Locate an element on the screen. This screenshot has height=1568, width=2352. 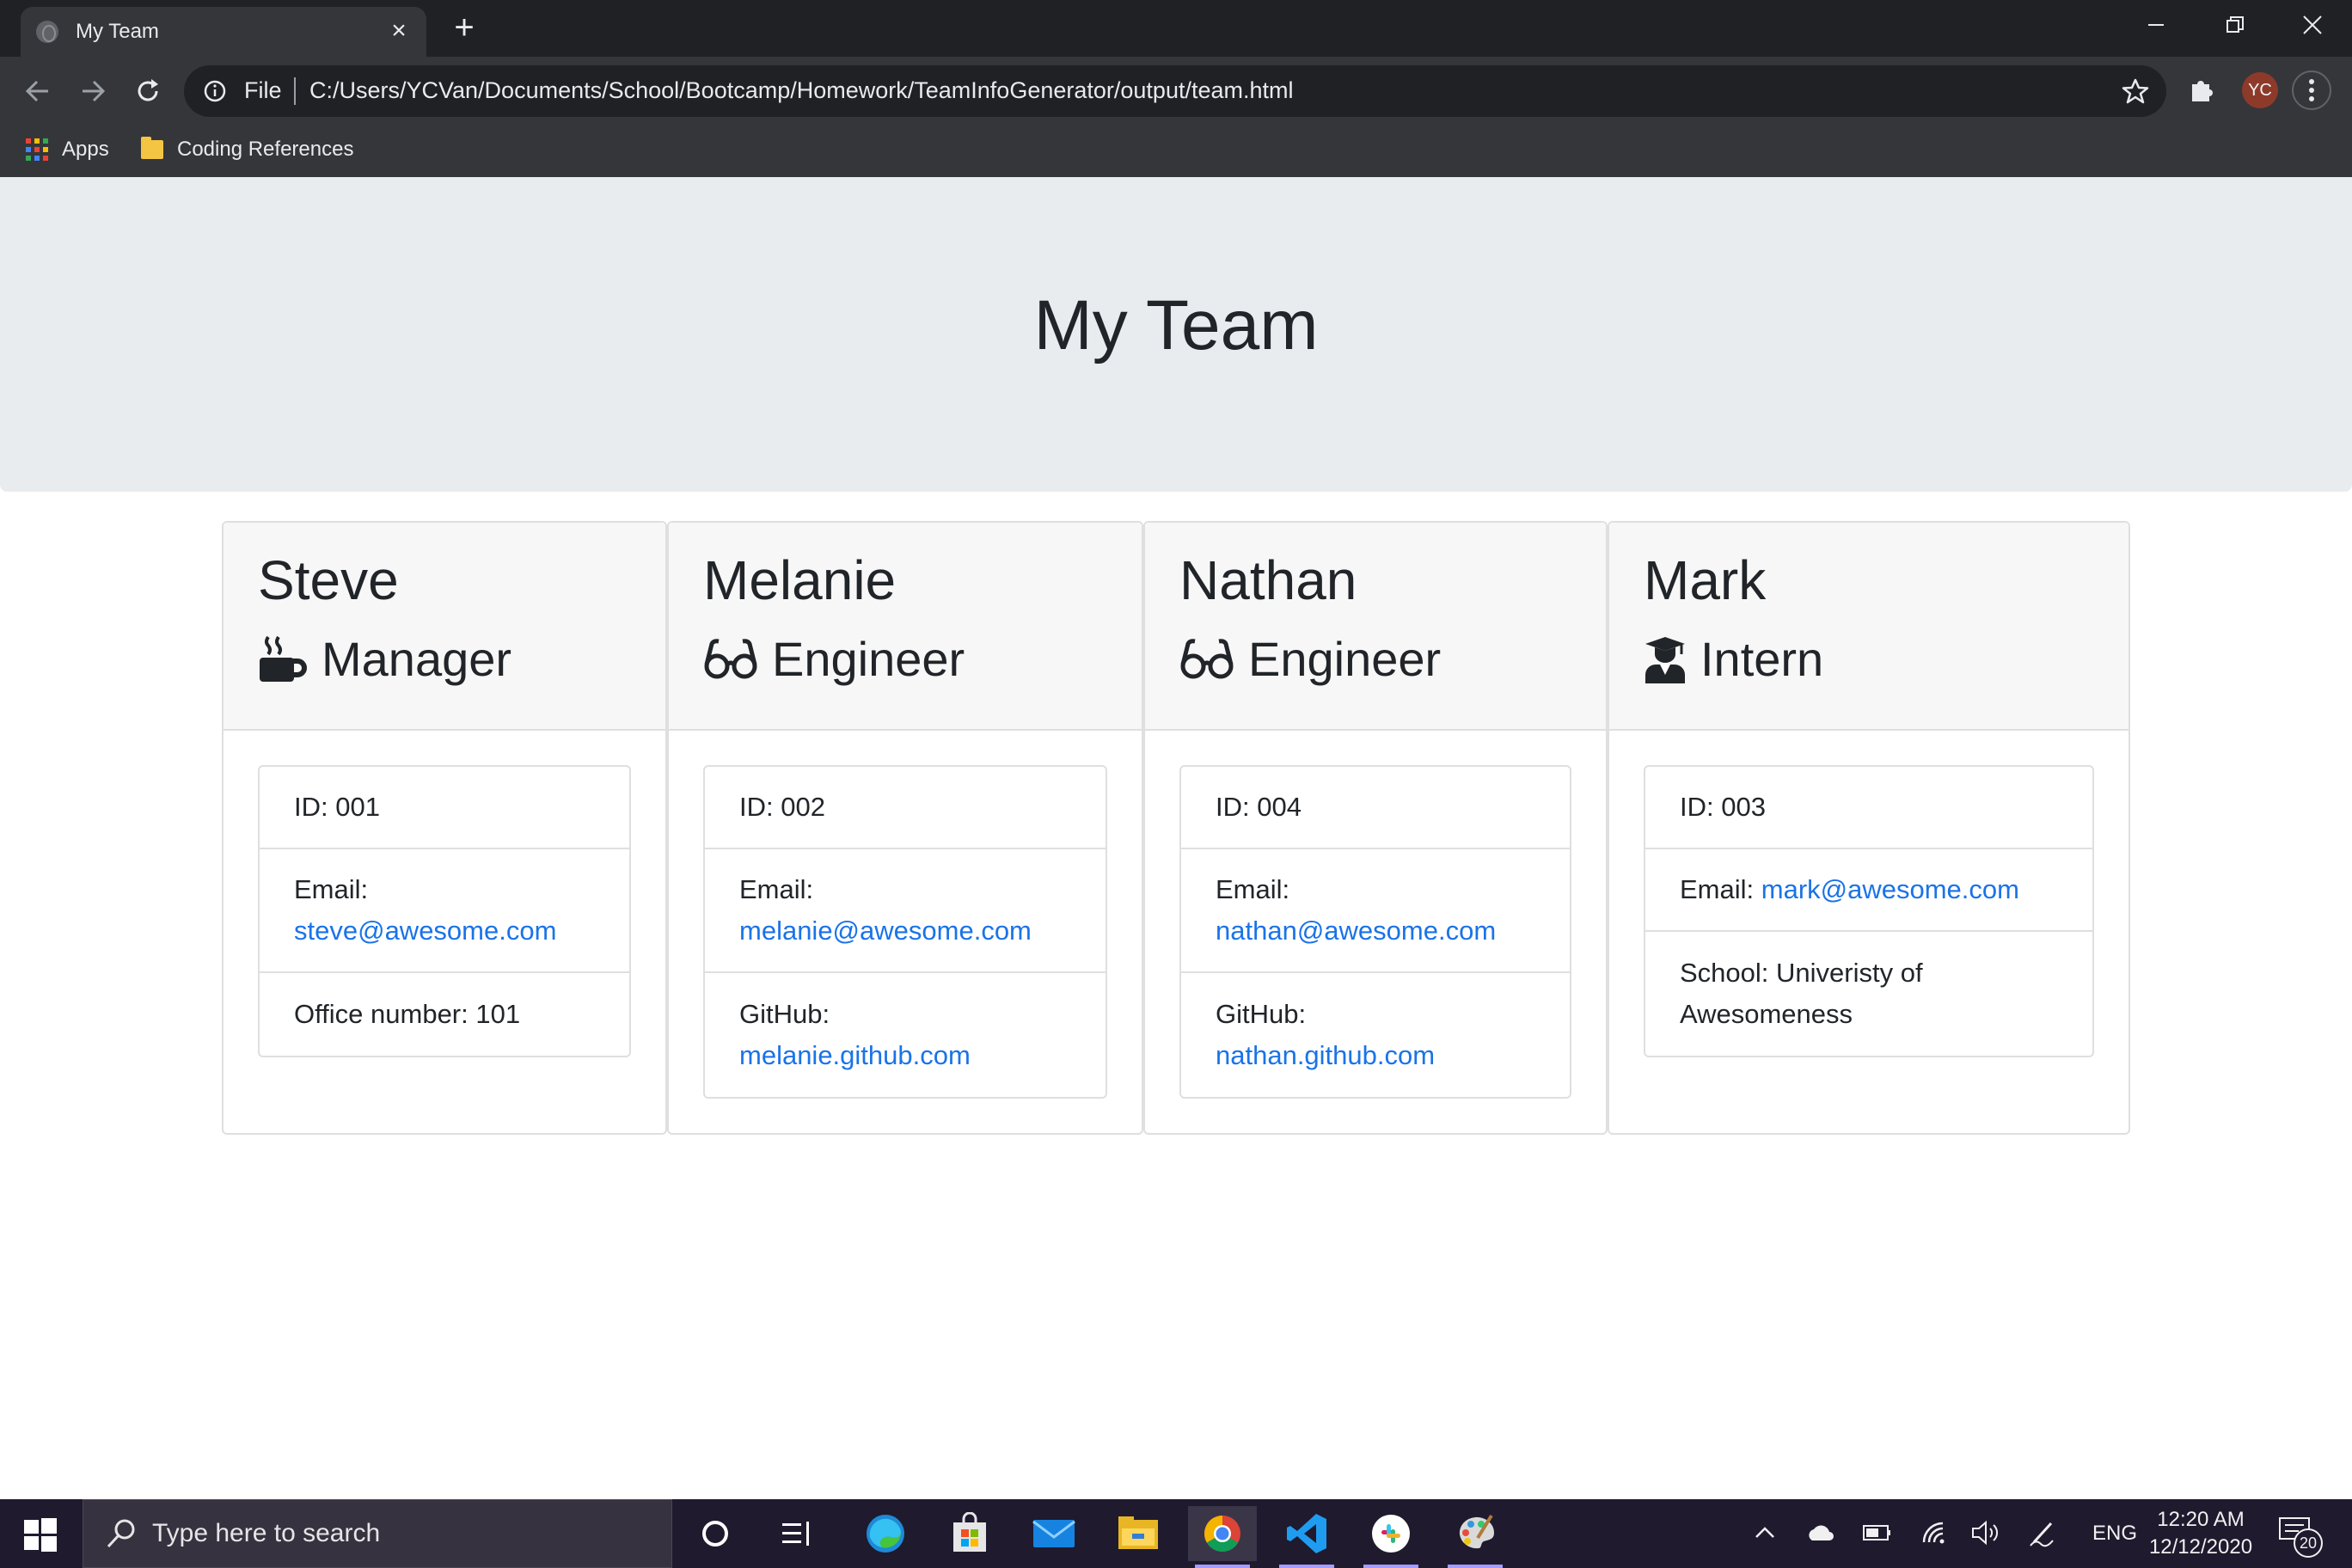
office-item: Office number: 101 is located at coordinates (444, 1014).